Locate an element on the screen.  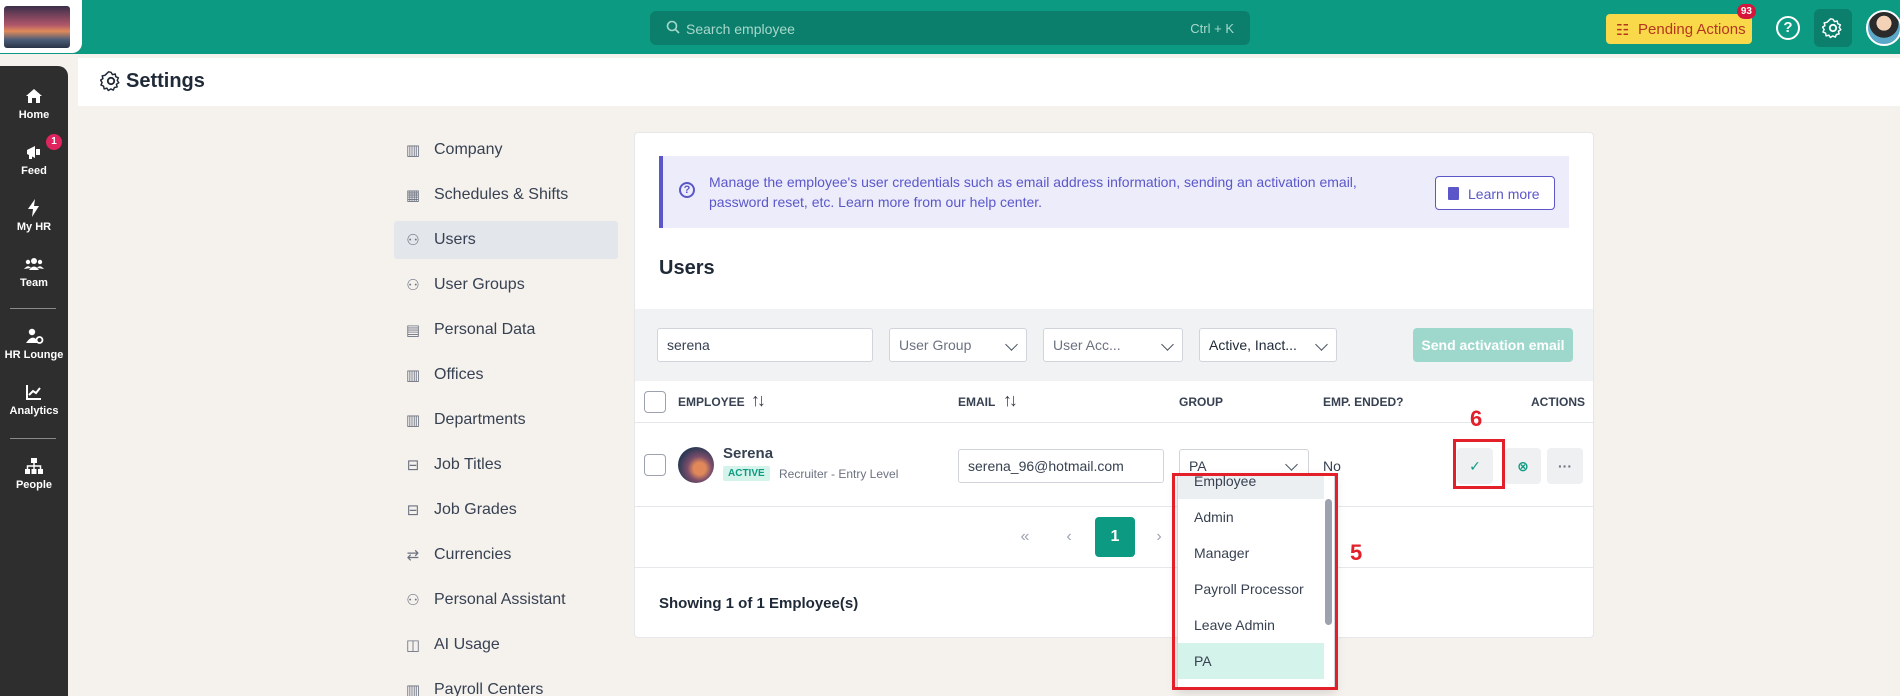
home-icon is located at coordinates (34, 96).